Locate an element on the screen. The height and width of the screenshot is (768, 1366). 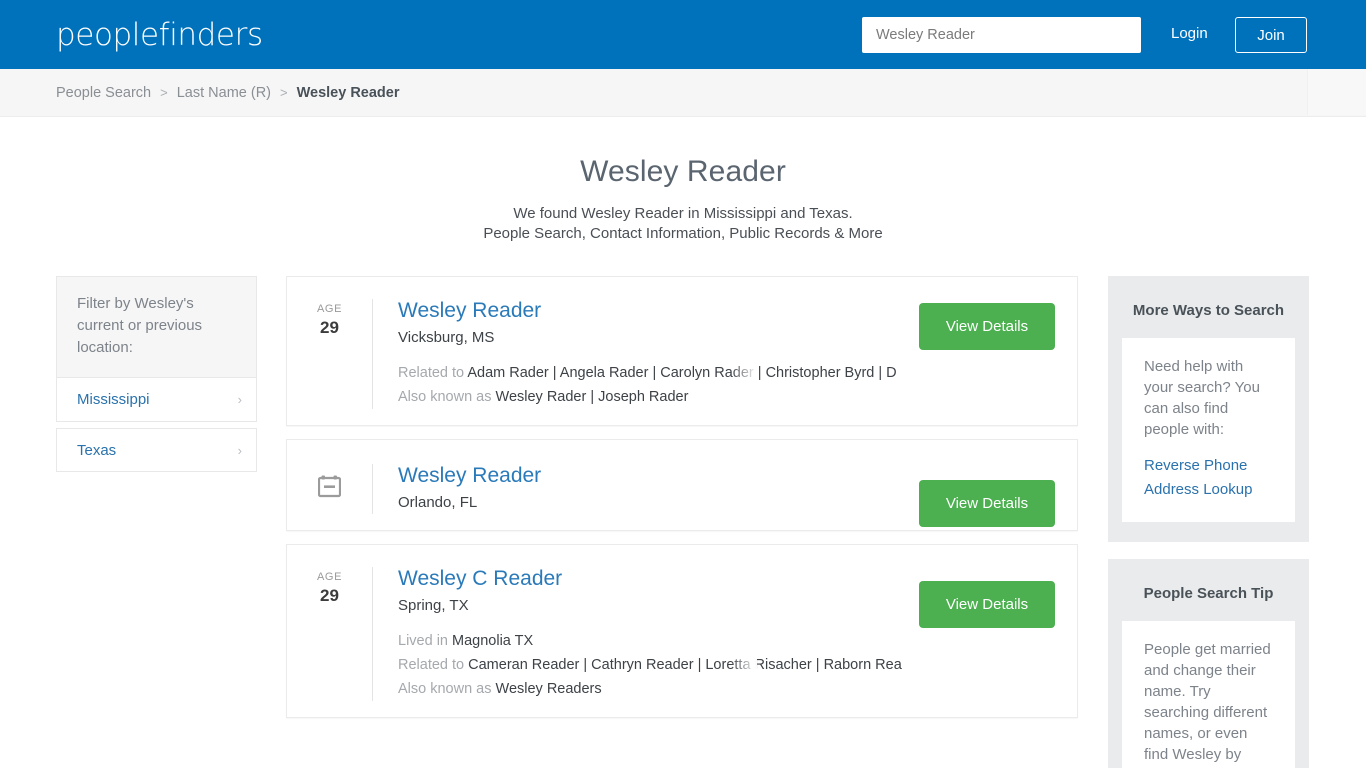
reverse-phone-link: Reverse Phone is located at coordinates (1208, 466).